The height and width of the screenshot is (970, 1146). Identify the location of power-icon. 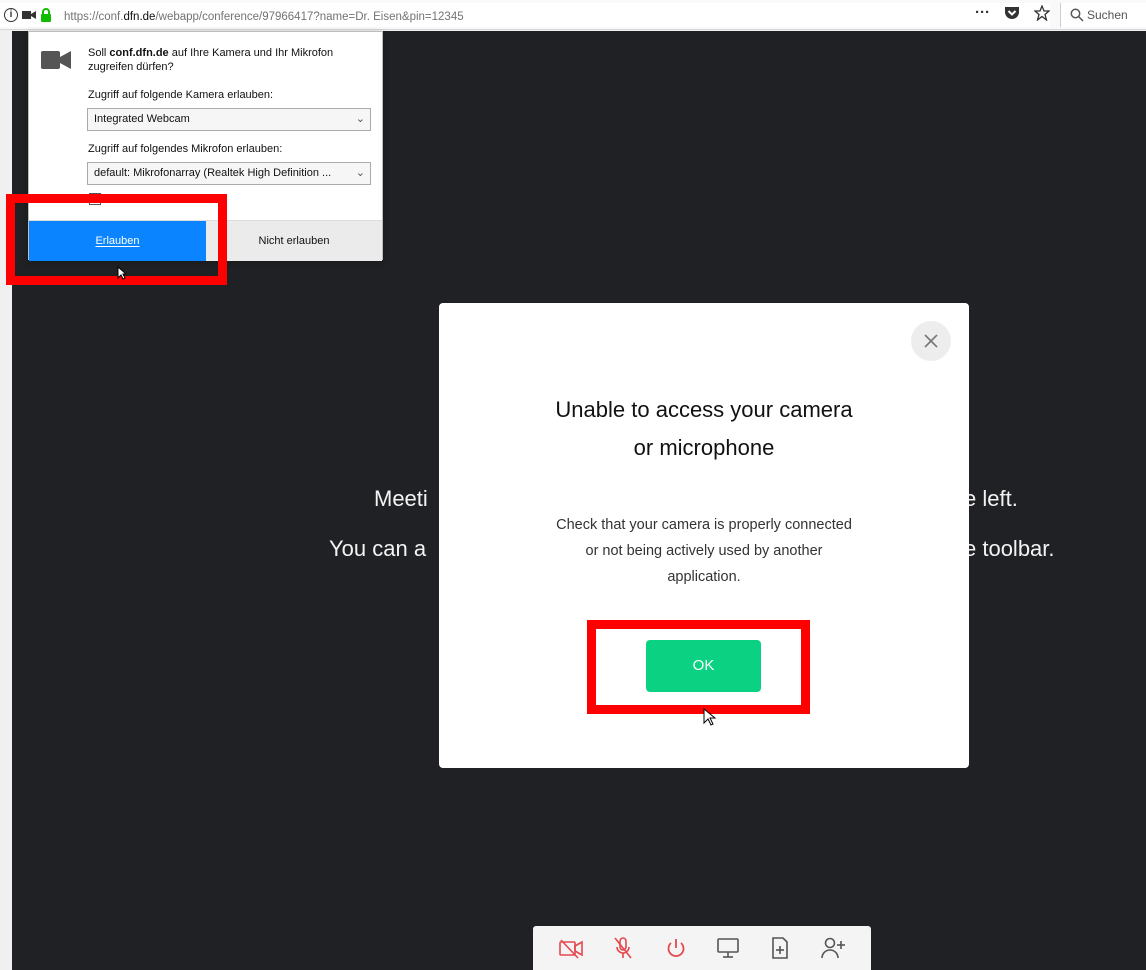
(676, 948).